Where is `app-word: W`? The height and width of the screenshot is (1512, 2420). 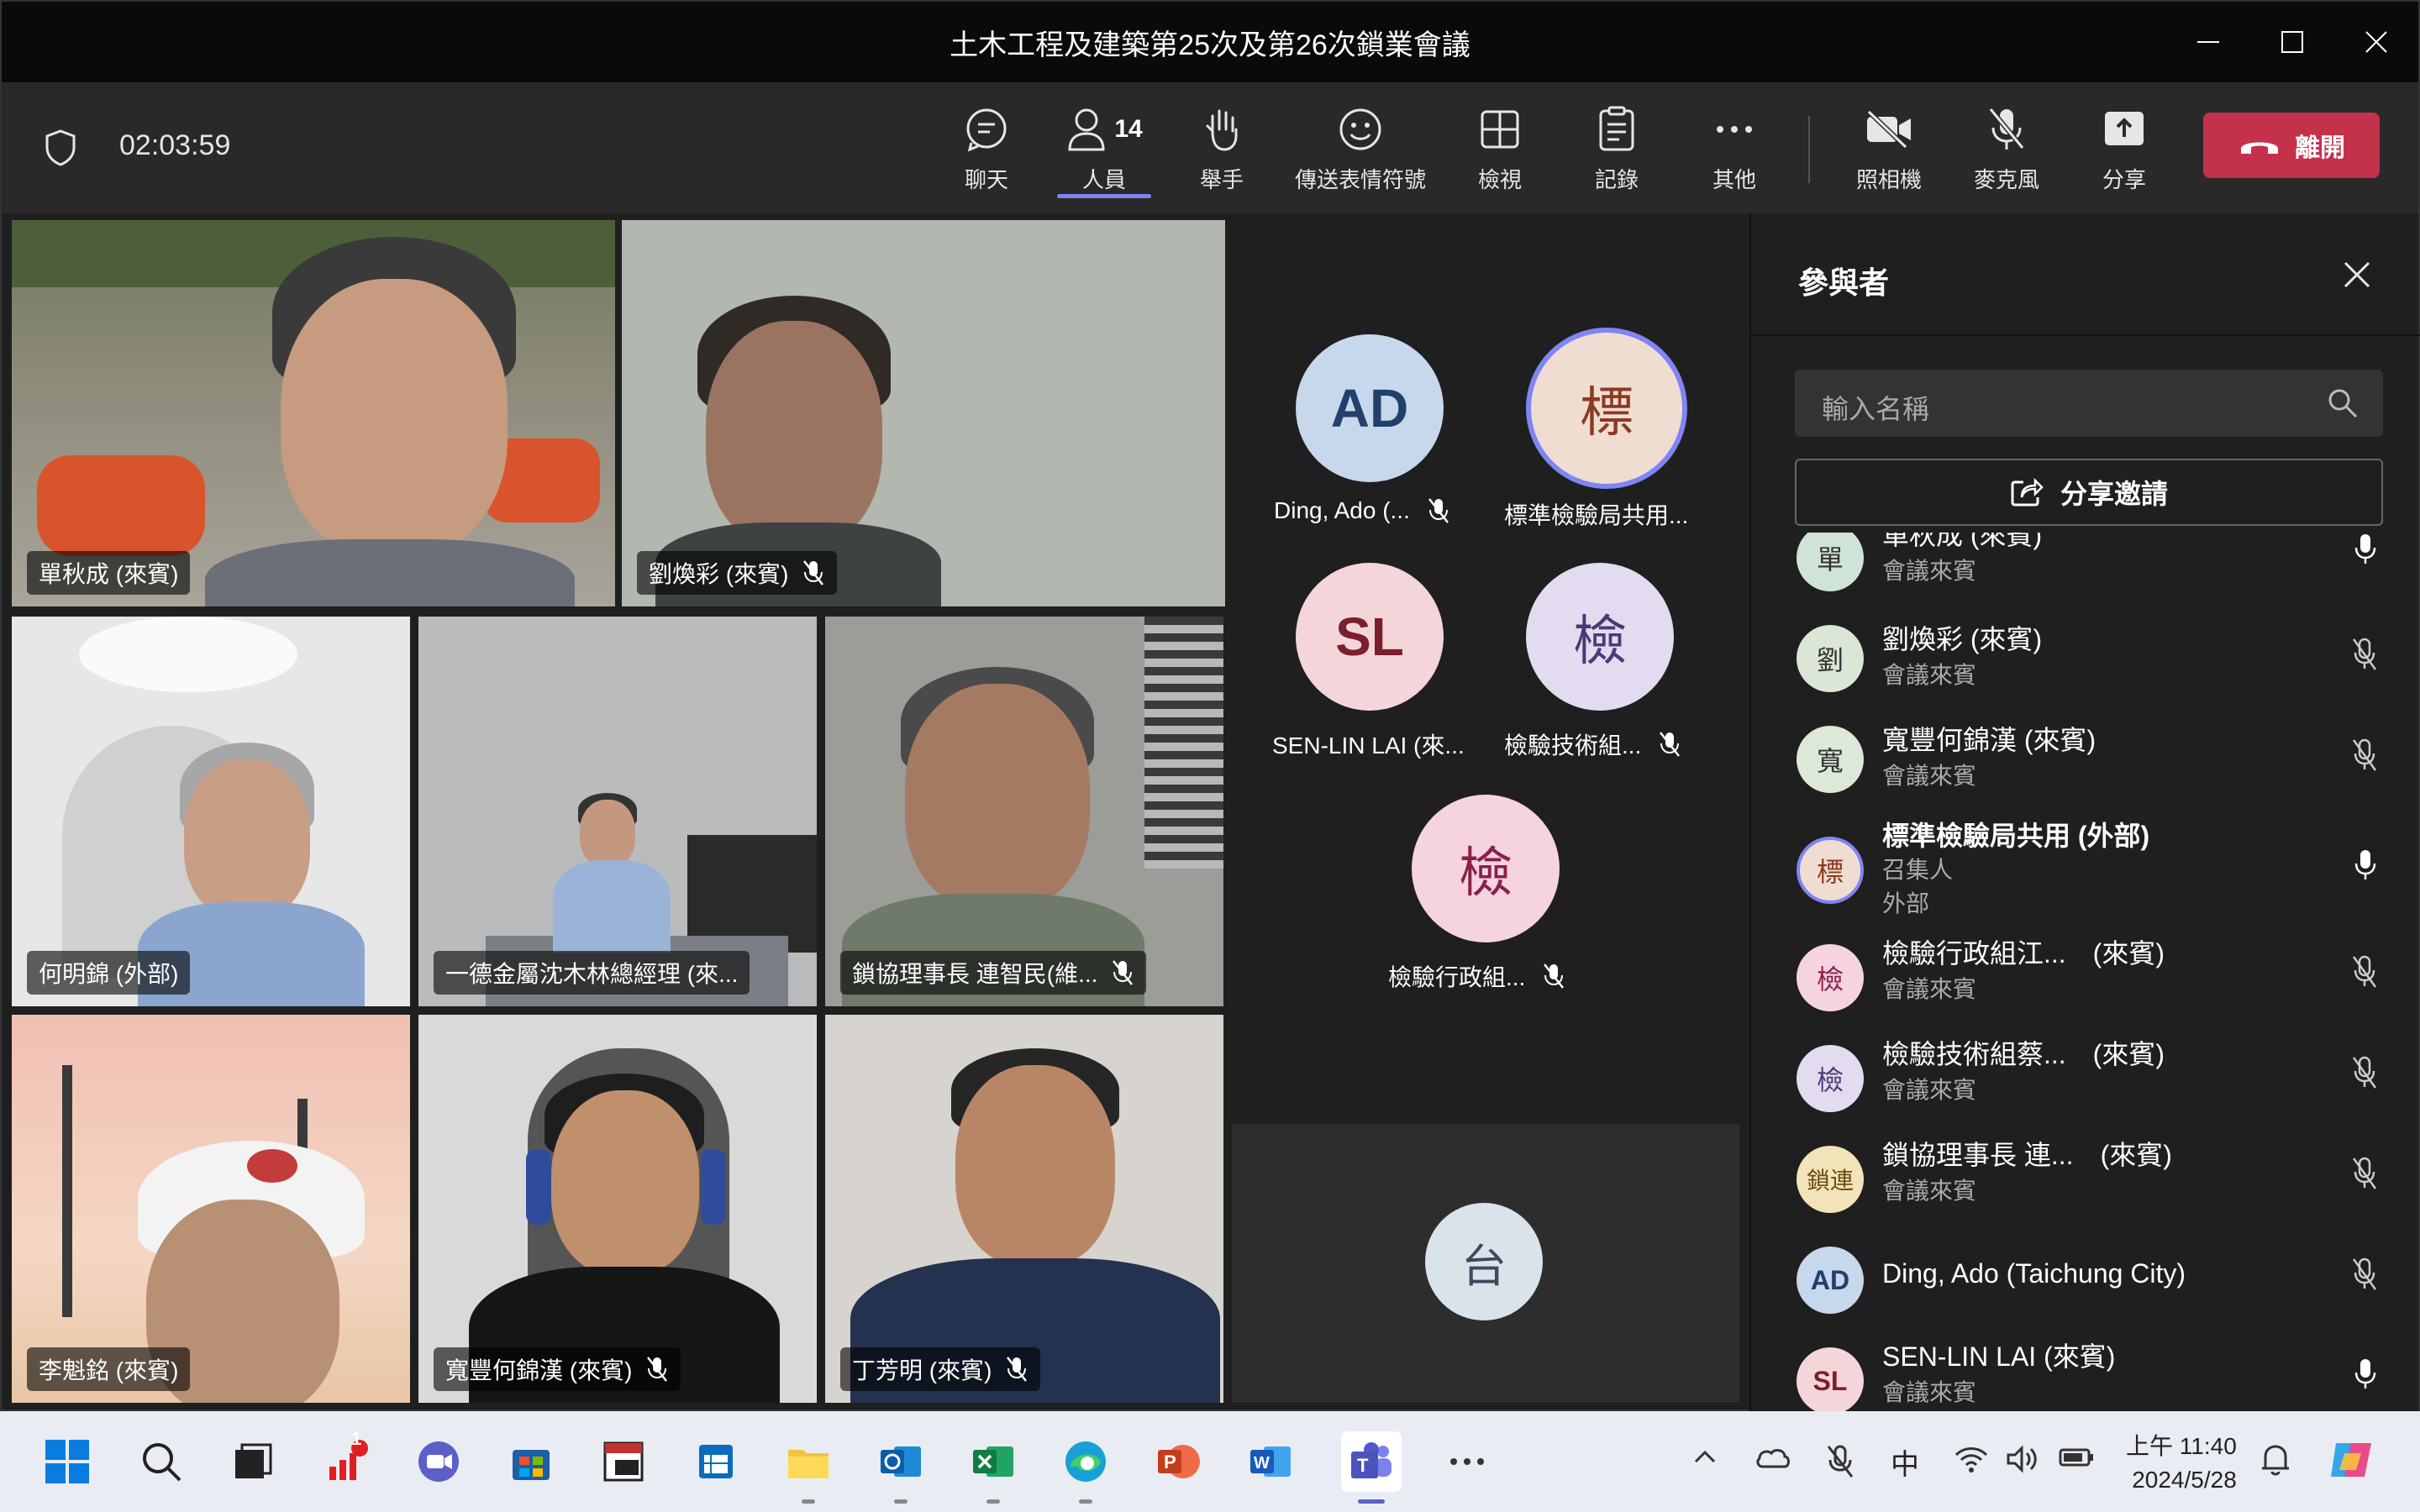 app-word: W is located at coordinates (1270, 1461).